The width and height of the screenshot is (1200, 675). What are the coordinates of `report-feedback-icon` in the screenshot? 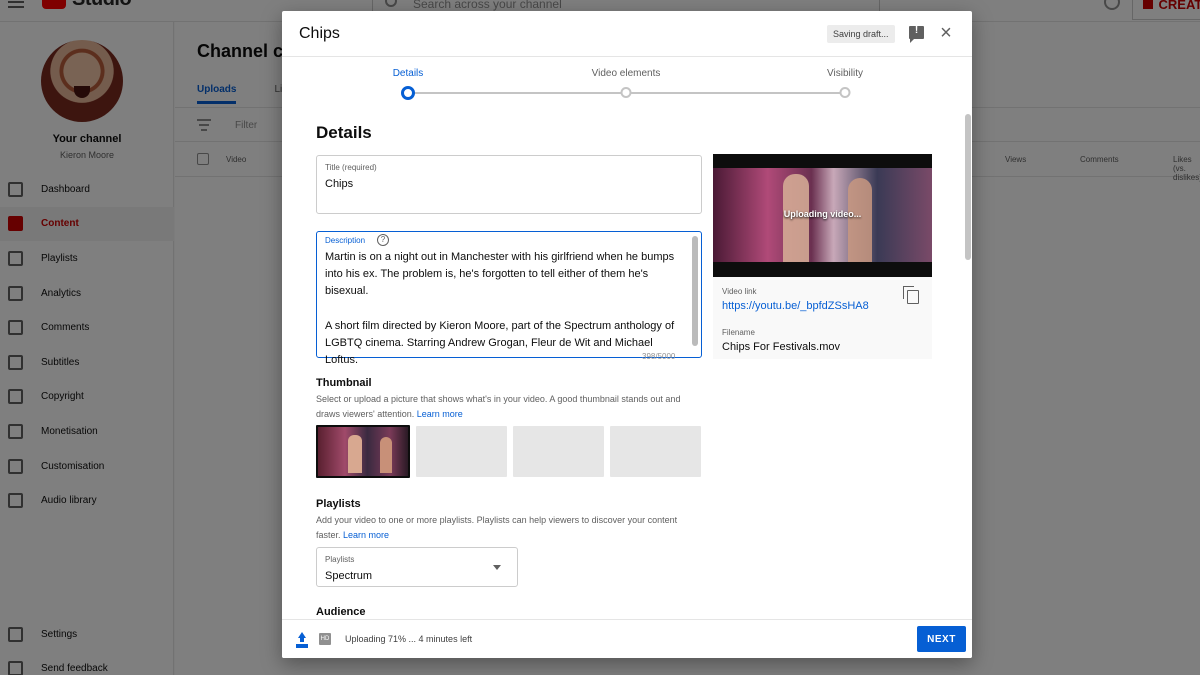 It's located at (916, 34).